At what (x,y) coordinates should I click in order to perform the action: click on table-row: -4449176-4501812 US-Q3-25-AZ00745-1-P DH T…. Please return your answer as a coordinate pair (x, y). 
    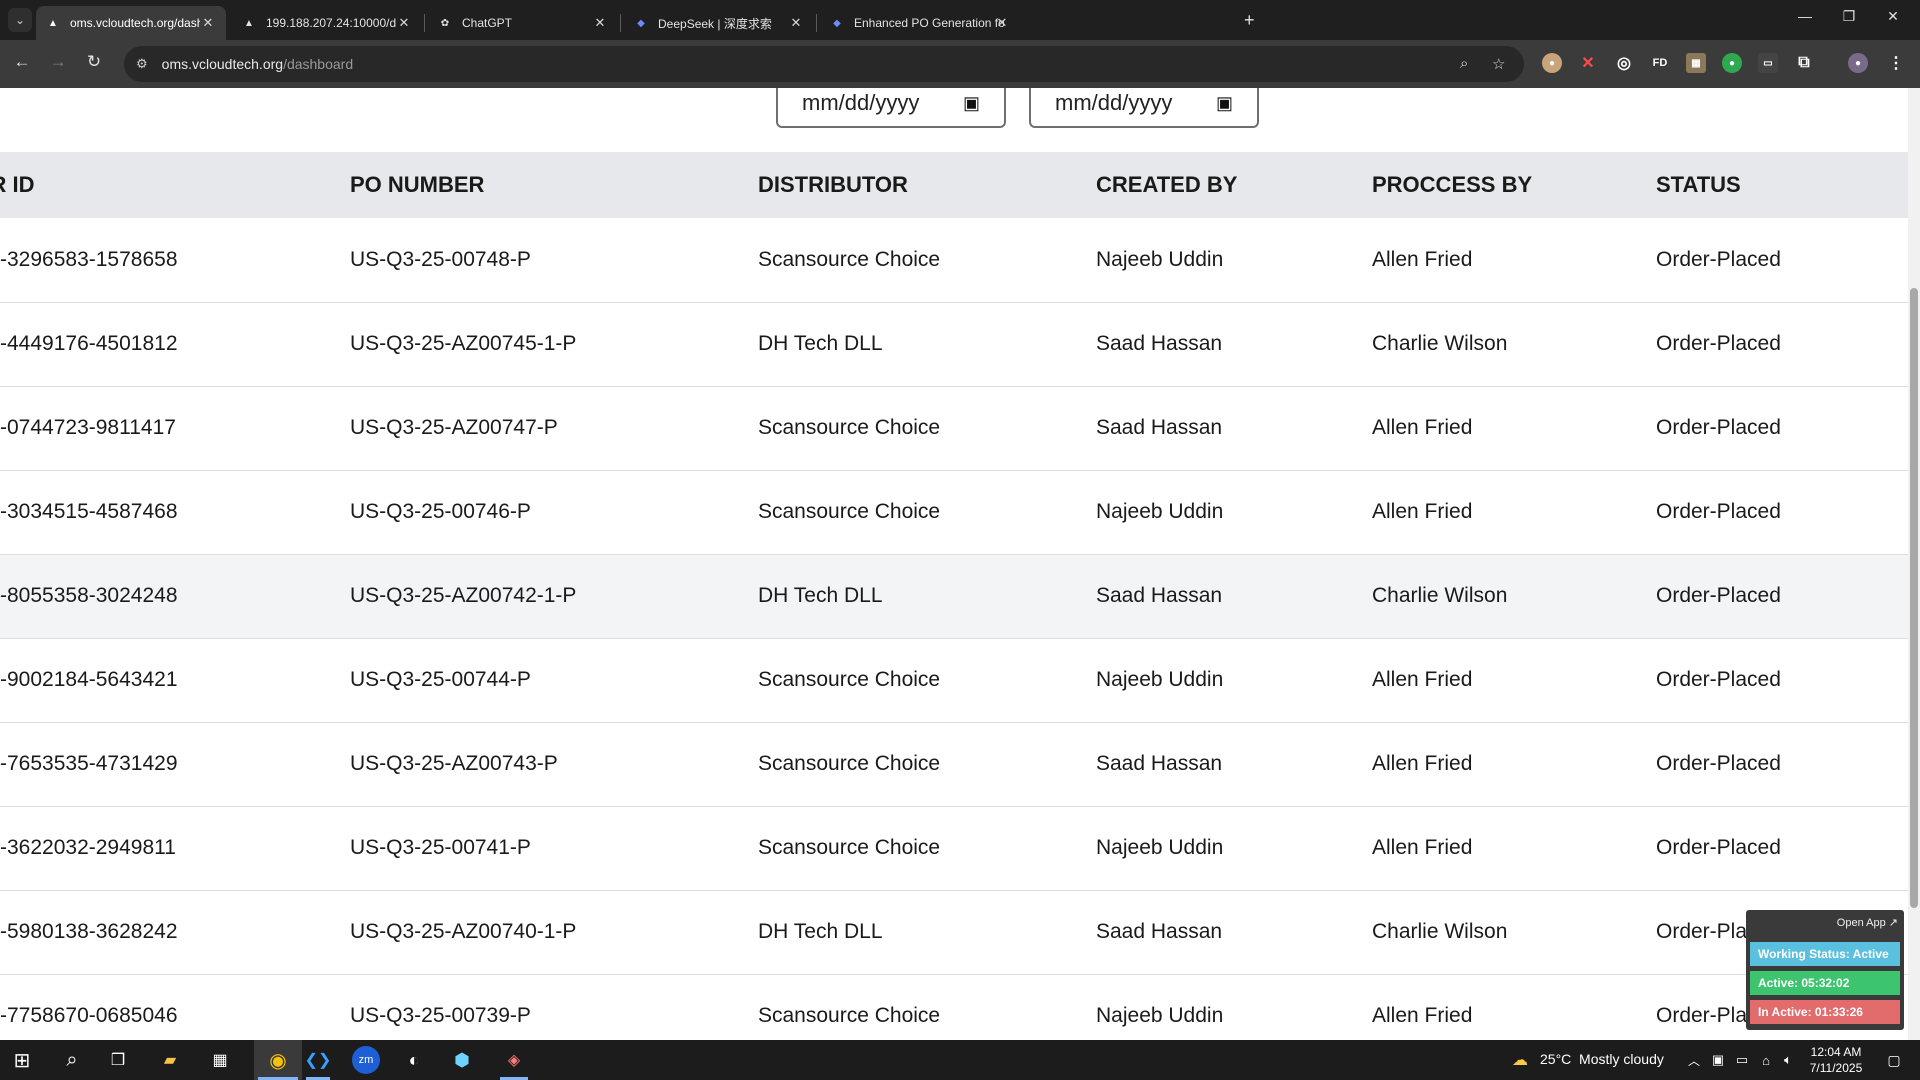
    Looking at the image, I should click on (954, 344).